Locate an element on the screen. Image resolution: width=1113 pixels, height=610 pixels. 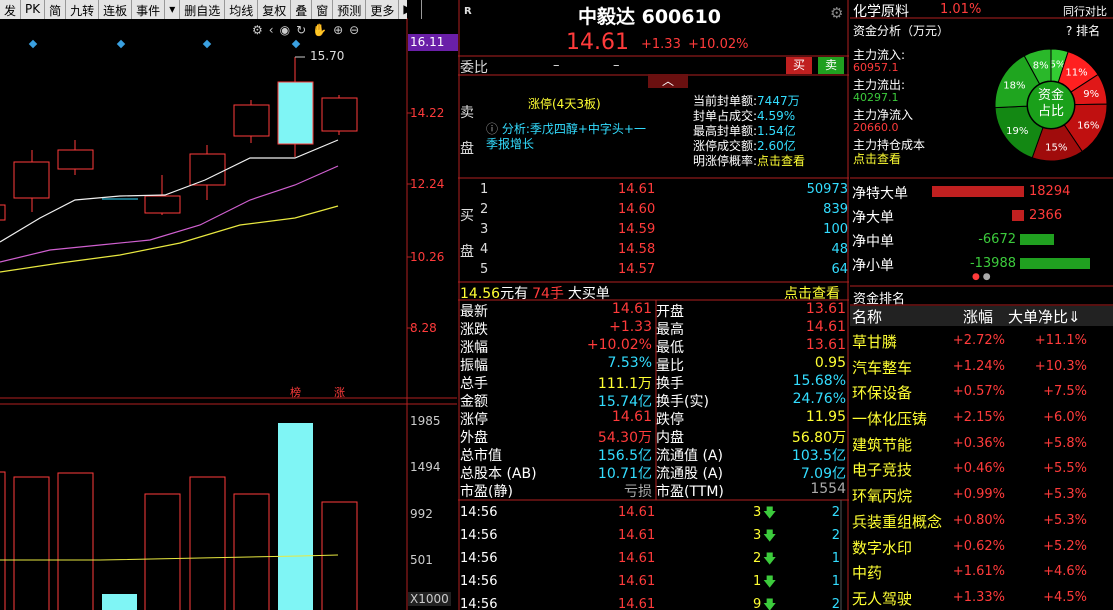
toolbar-item: ▶| is located at coordinates (410, 9).